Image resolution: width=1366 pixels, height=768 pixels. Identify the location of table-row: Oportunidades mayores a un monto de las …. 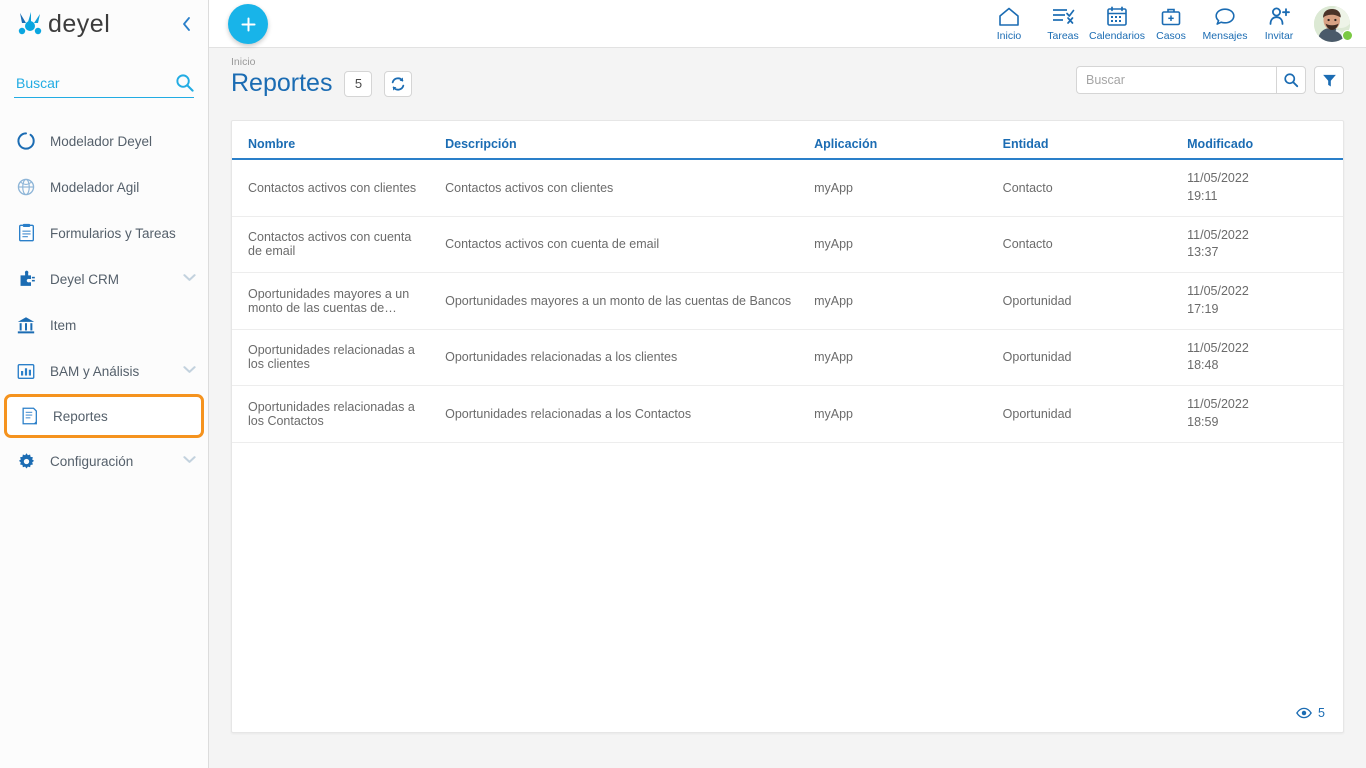
(787, 301).